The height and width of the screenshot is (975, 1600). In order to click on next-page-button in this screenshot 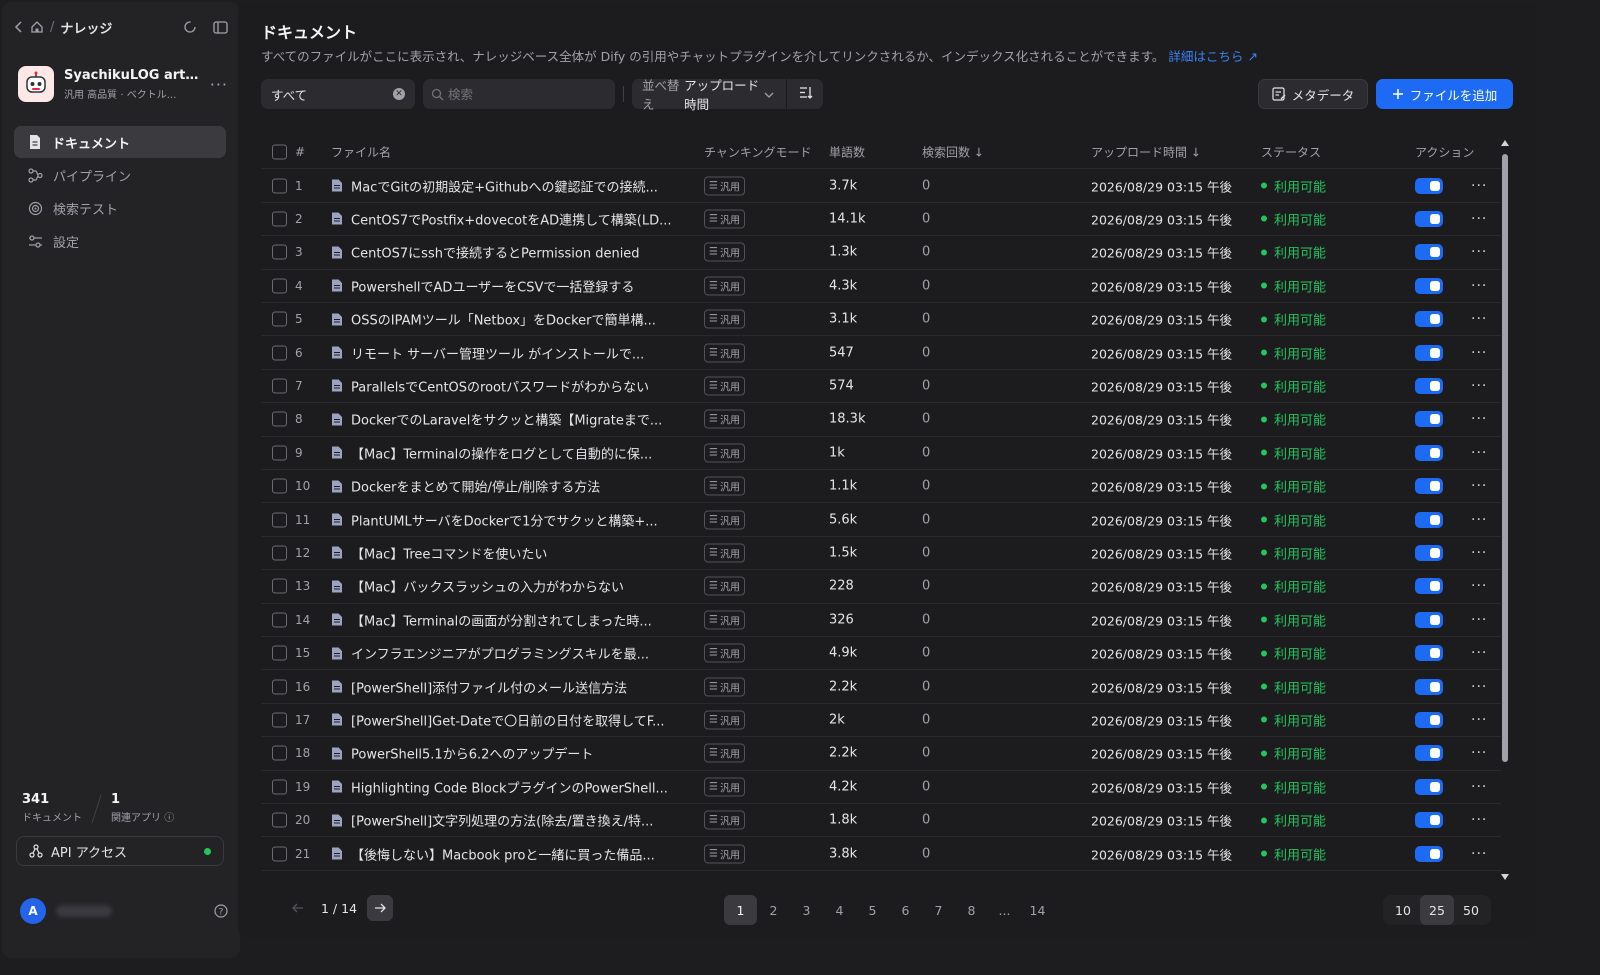, I will do `click(380, 908)`.